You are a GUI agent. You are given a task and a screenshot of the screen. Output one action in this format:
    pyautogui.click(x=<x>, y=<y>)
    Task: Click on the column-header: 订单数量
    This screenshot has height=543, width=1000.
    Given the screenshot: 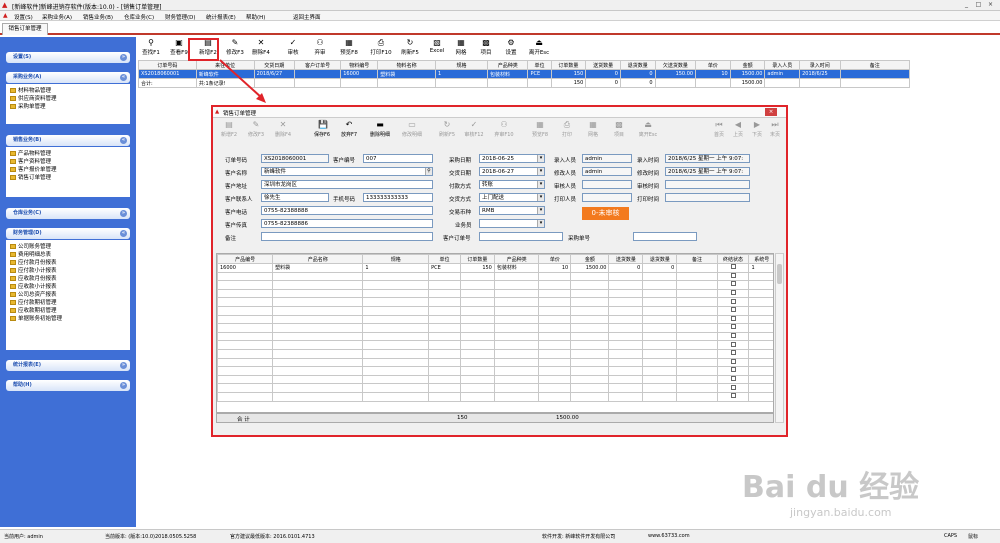 What is the action you would take?
    pyautogui.click(x=568, y=65)
    